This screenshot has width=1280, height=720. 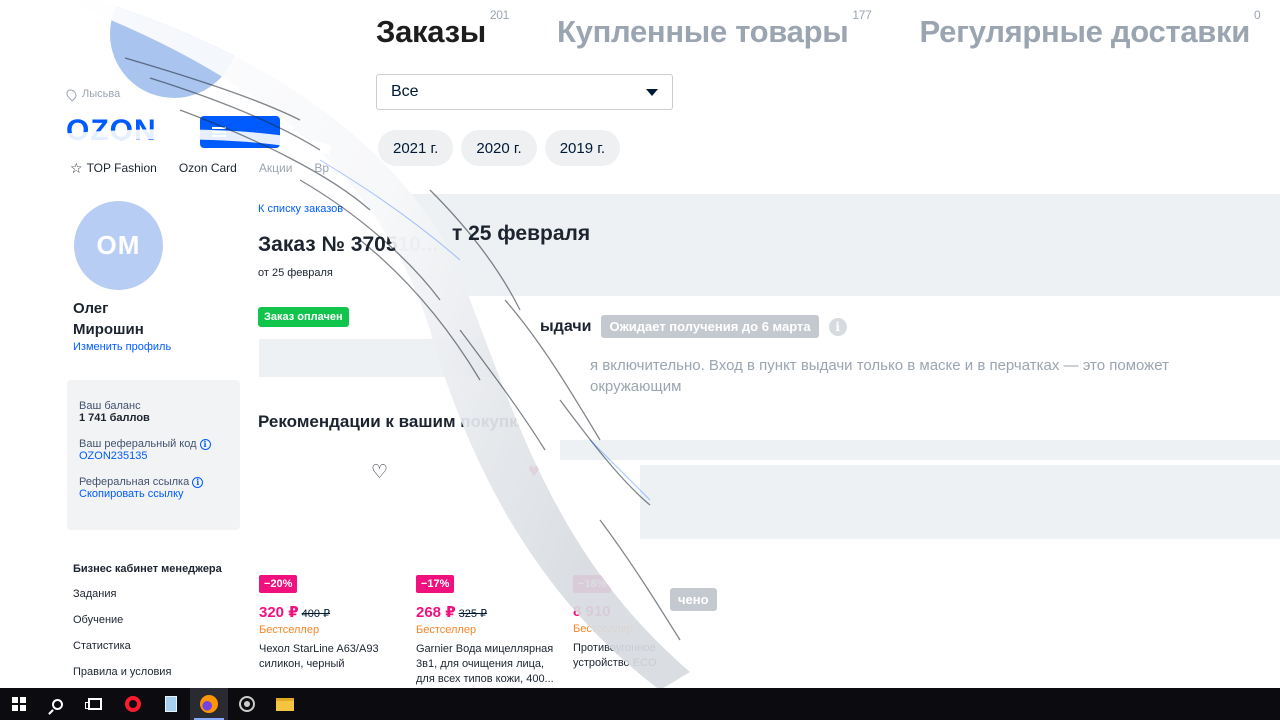 What do you see at coordinates (240, 132) in the screenshot?
I see `catalog-button` at bounding box center [240, 132].